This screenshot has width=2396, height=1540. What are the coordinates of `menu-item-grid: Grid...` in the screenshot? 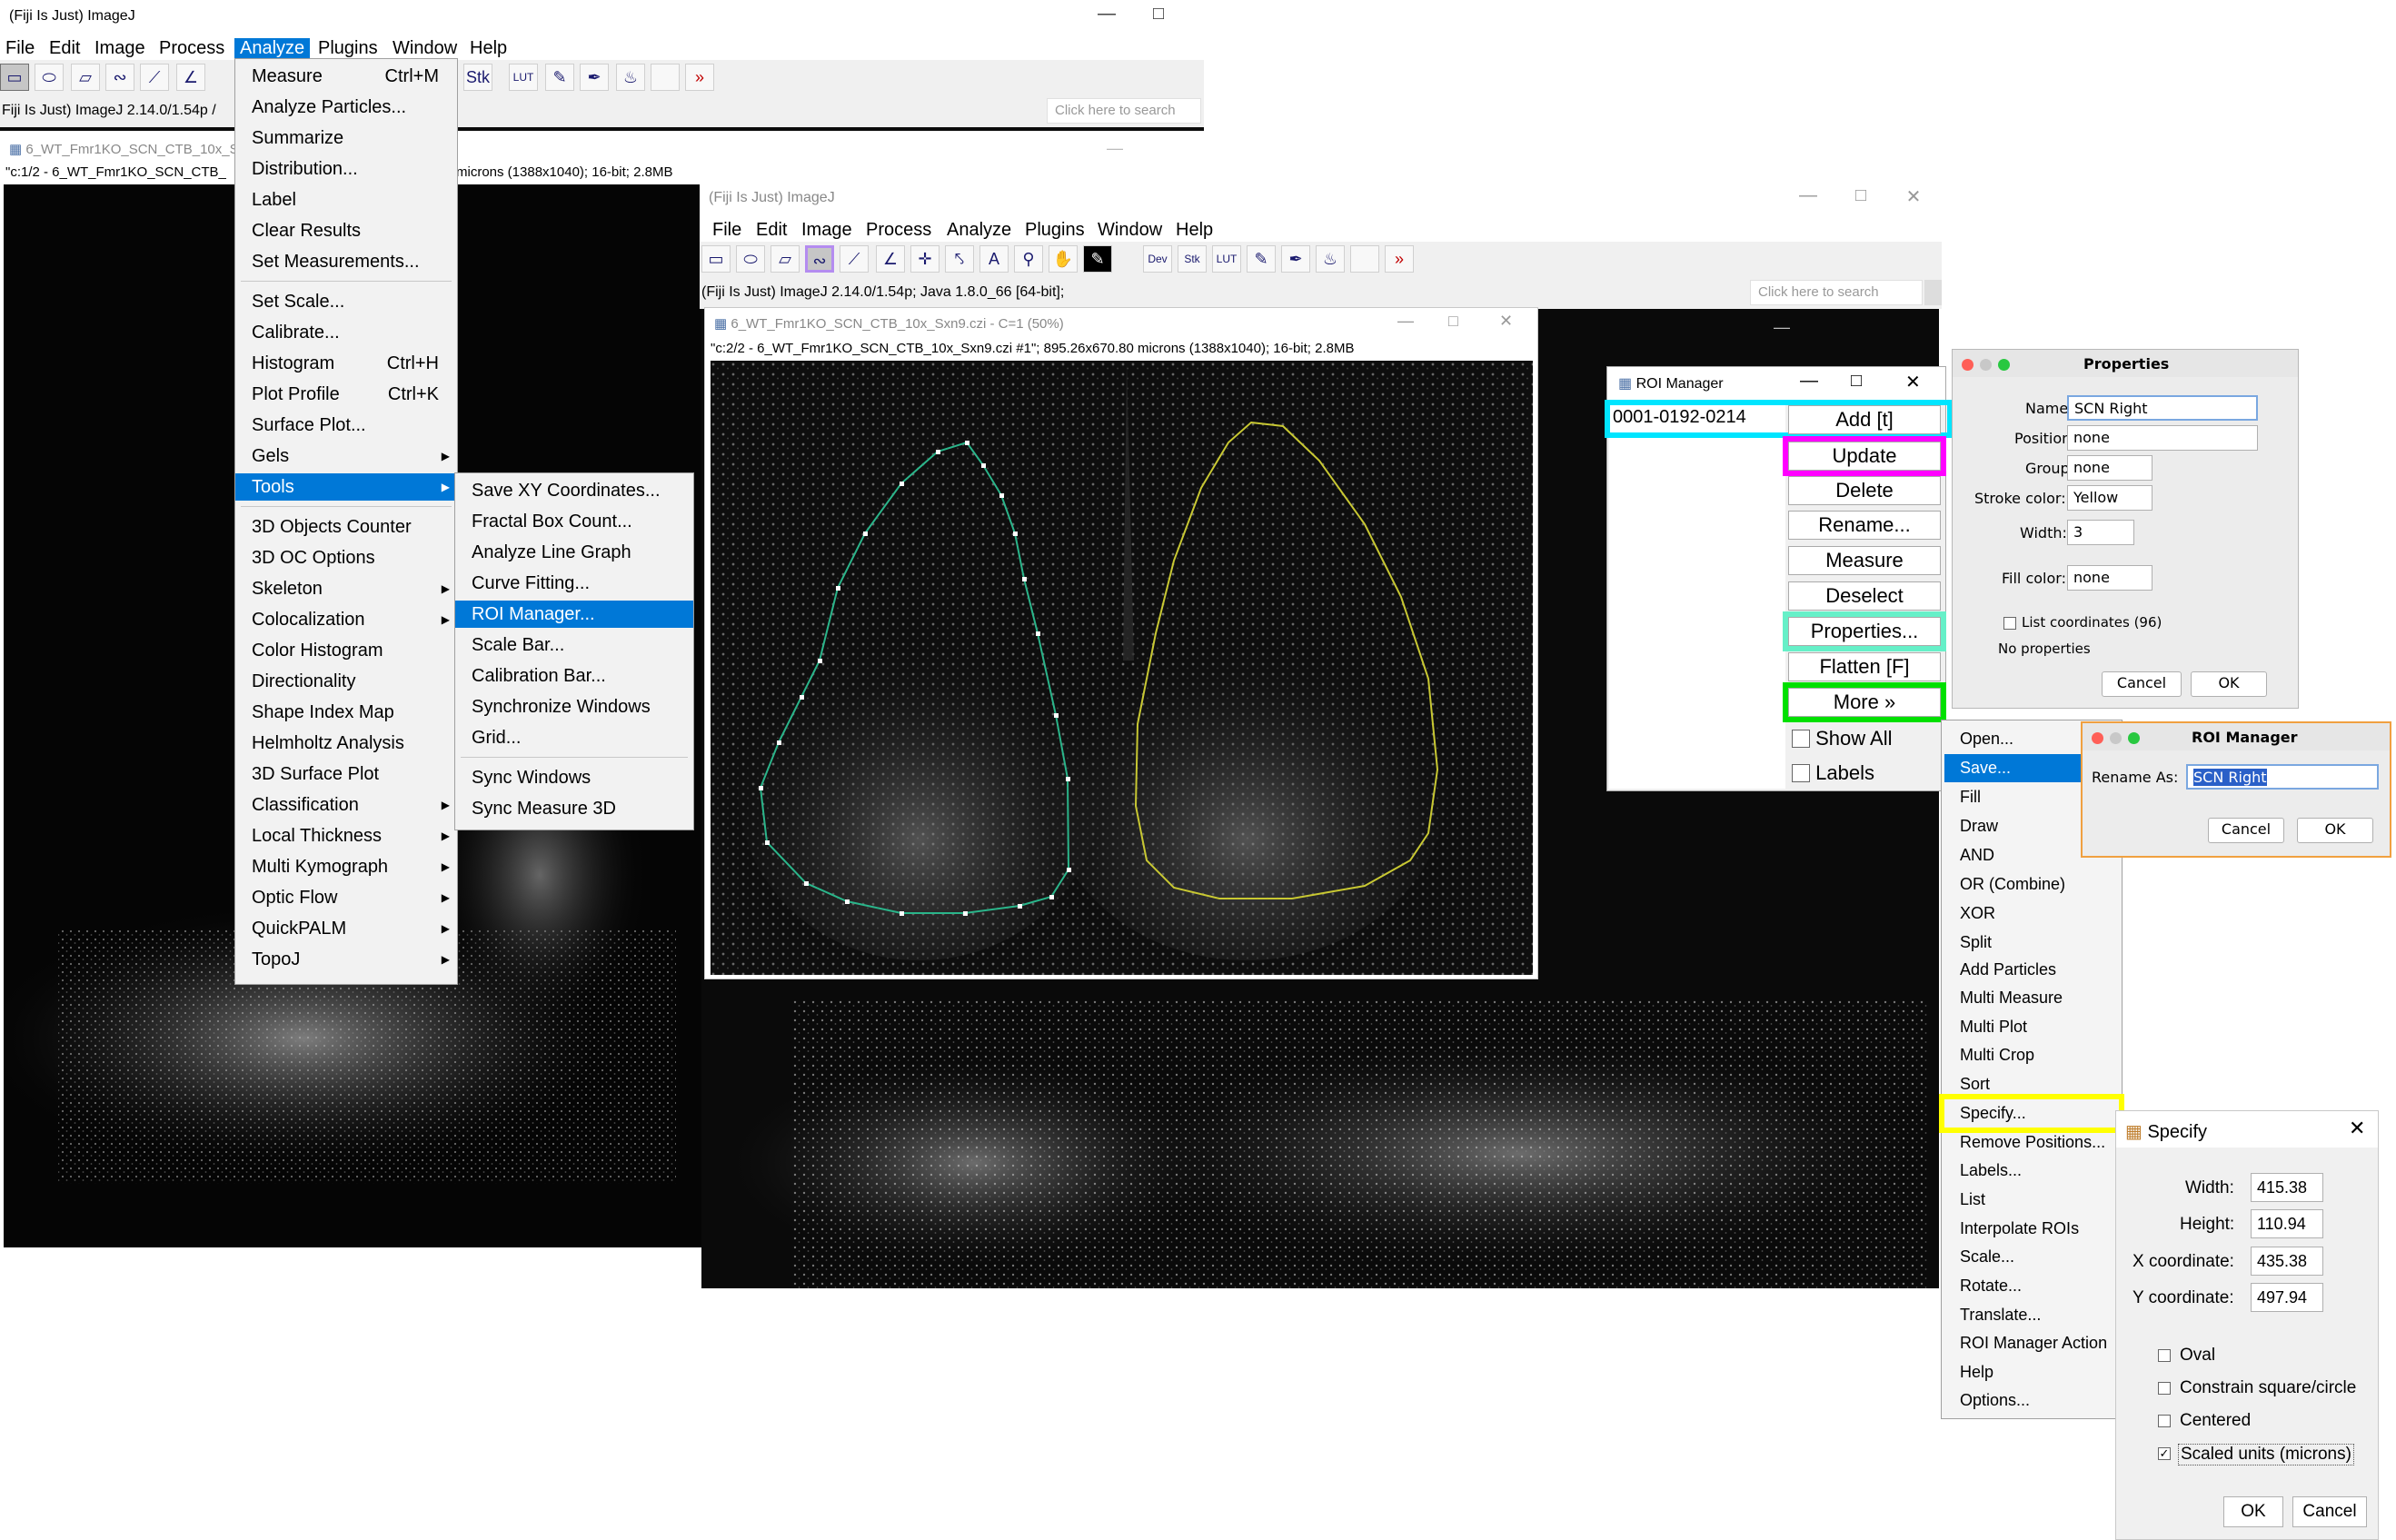 It's located at (574, 737).